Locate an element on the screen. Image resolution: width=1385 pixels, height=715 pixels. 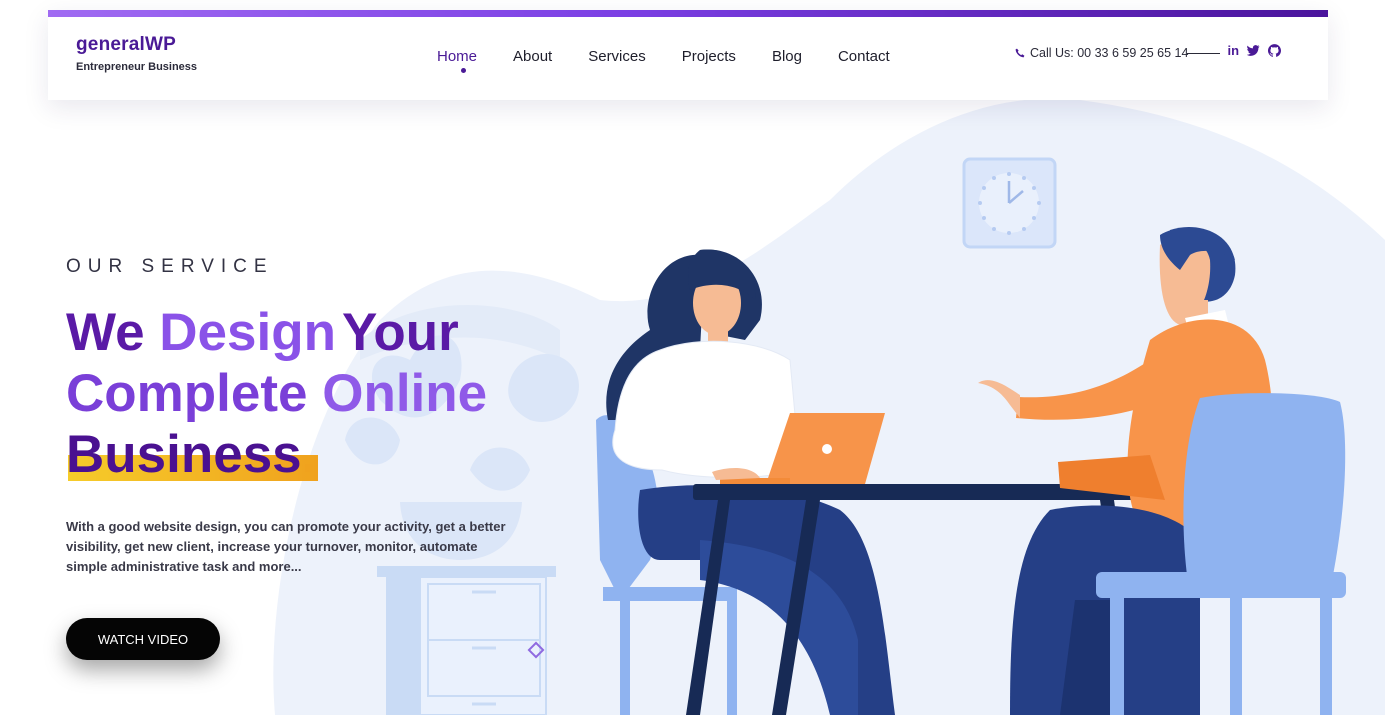
nav-about: About is located at coordinates (532, 56).